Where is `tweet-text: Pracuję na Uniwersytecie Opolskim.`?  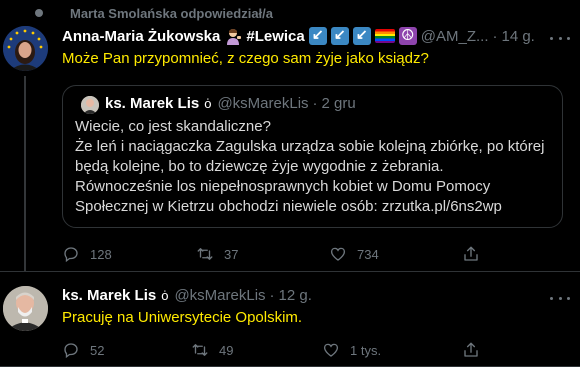 tweet-text: Pracuję na Uniwersytecie Opolskim. is located at coordinates (182, 317).